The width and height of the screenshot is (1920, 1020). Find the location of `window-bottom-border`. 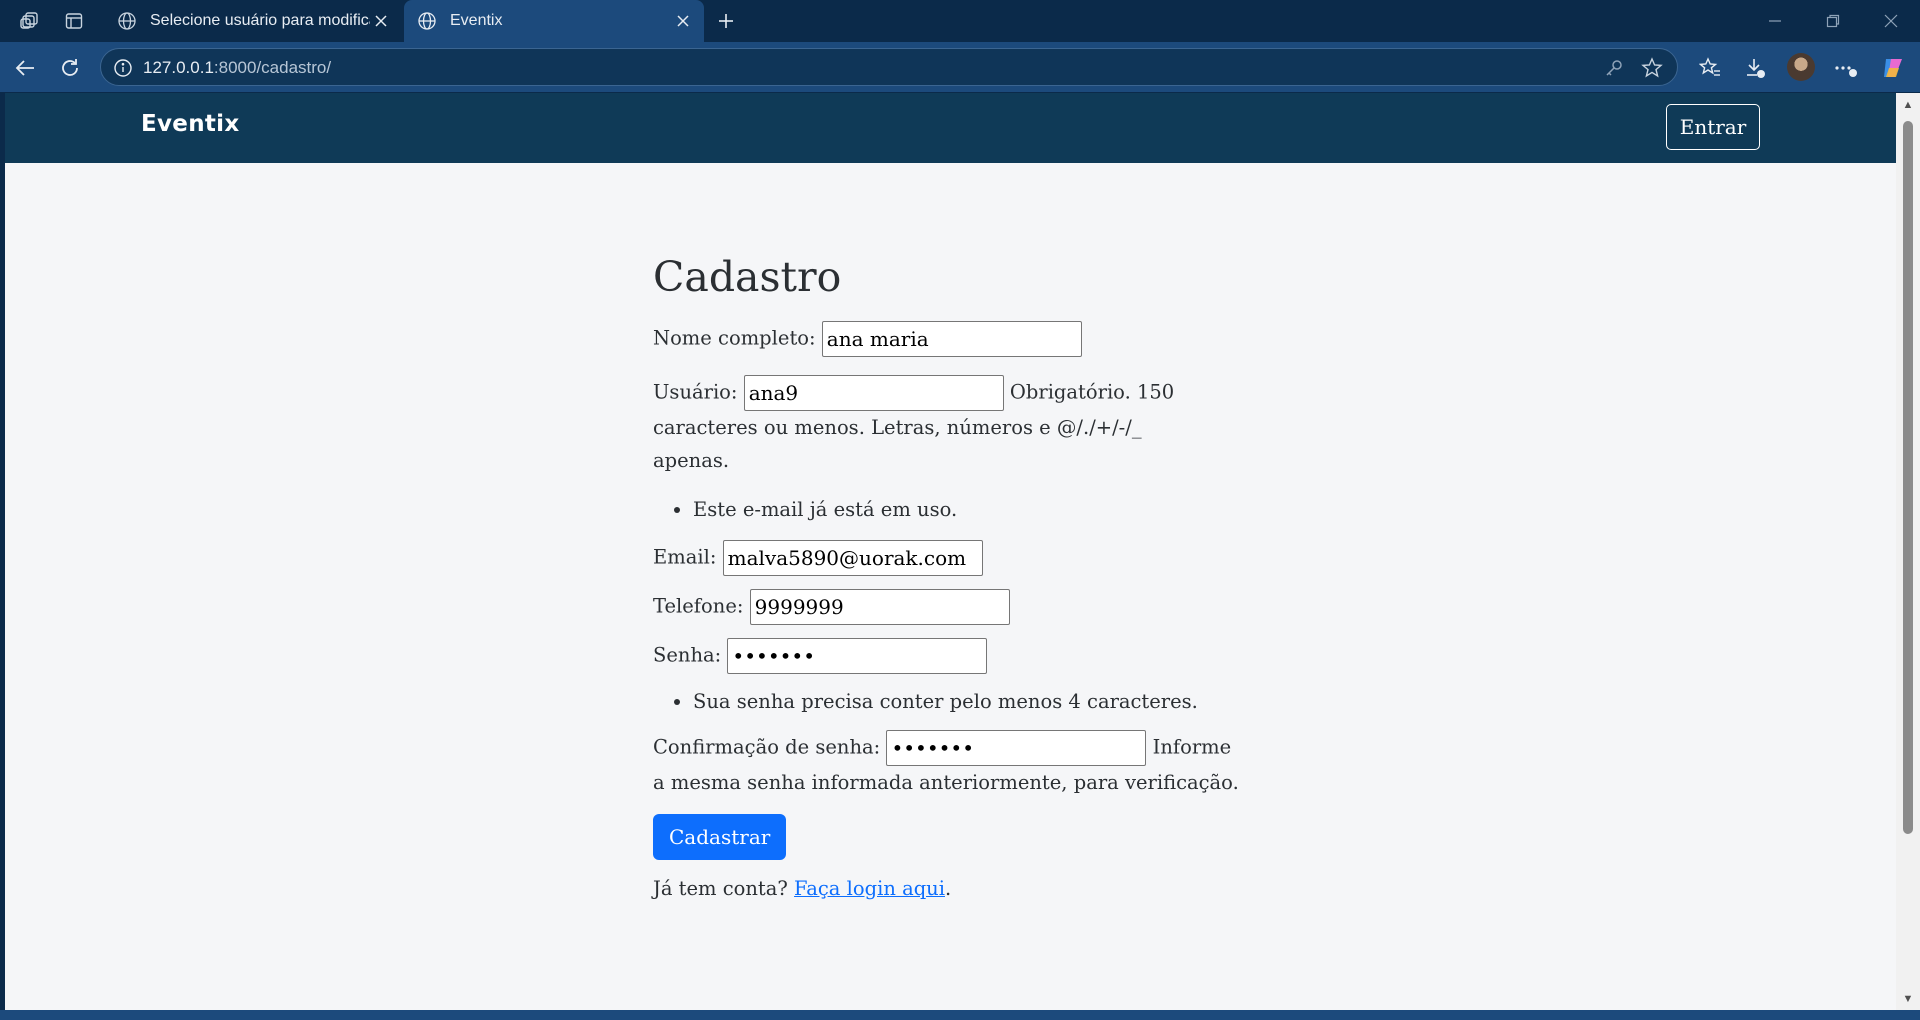

window-bottom-border is located at coordinates (960, 1015).